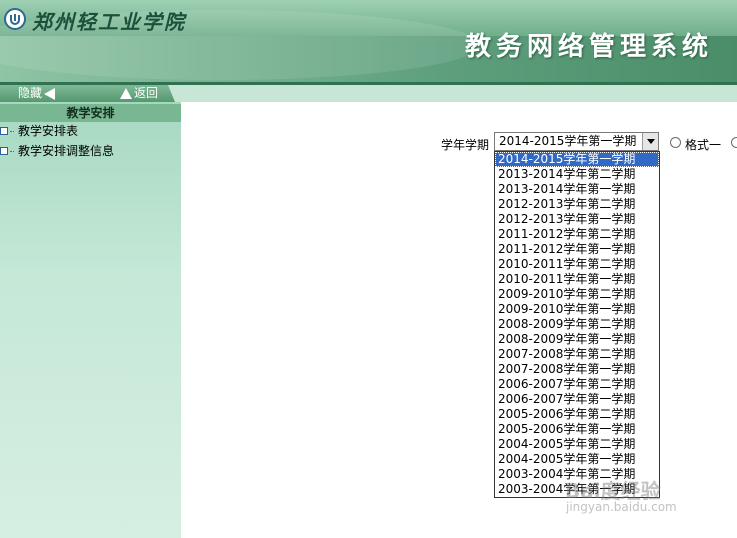 Image resolution: width=737 pixels, height=538 pixels. I want to click on term-option: 2014-2015学年第一学期, so click(577, 159).